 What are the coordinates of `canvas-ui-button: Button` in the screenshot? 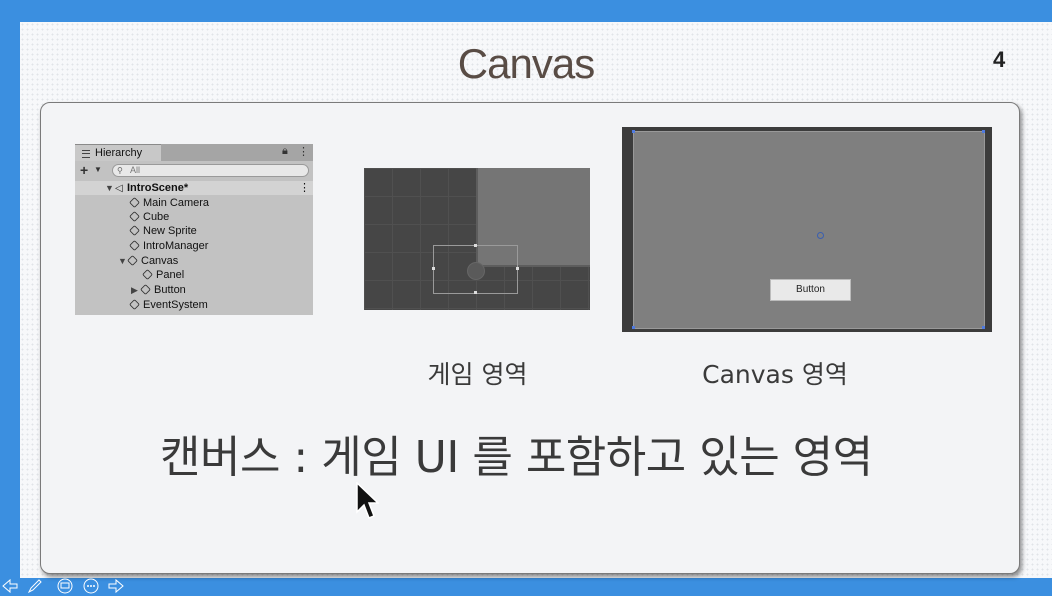 It's located at (810, 290).